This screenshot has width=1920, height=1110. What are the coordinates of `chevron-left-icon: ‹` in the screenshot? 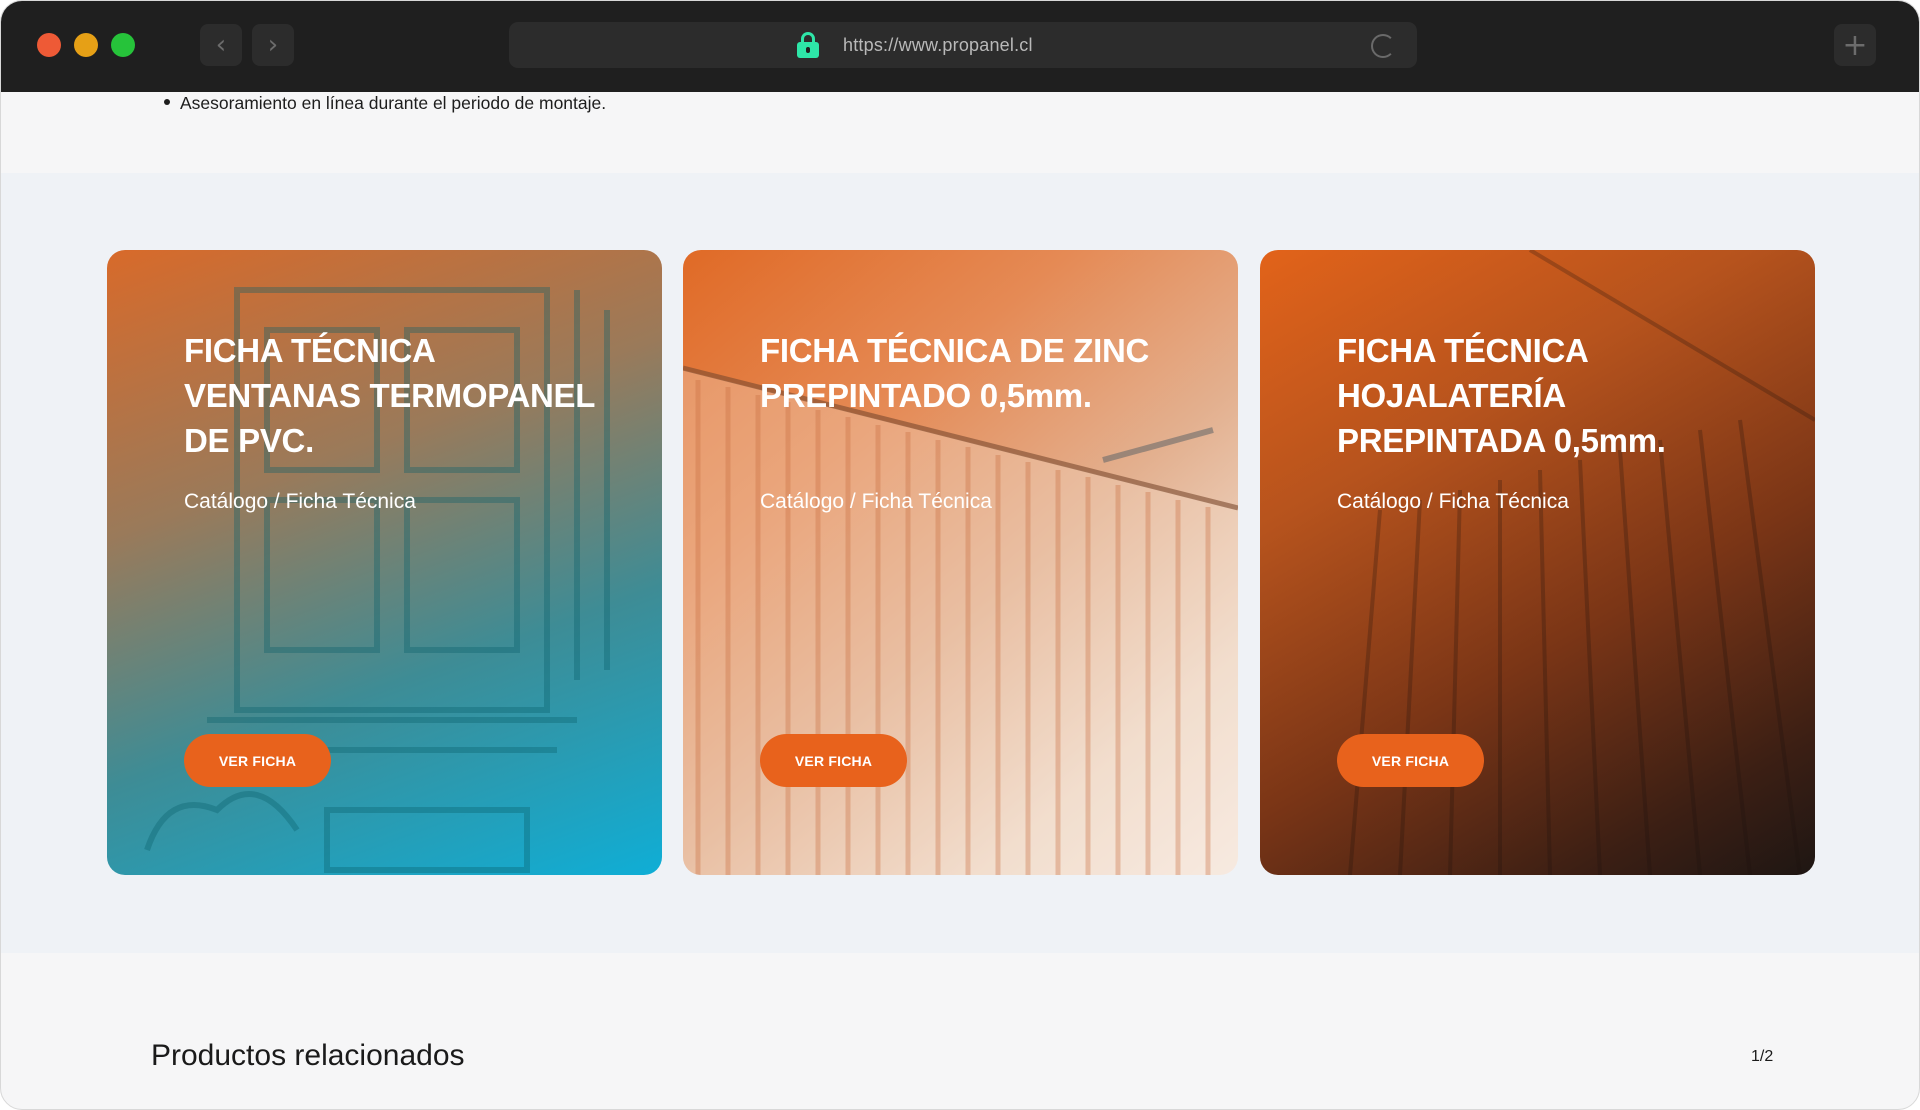 It's located at (221, 45).